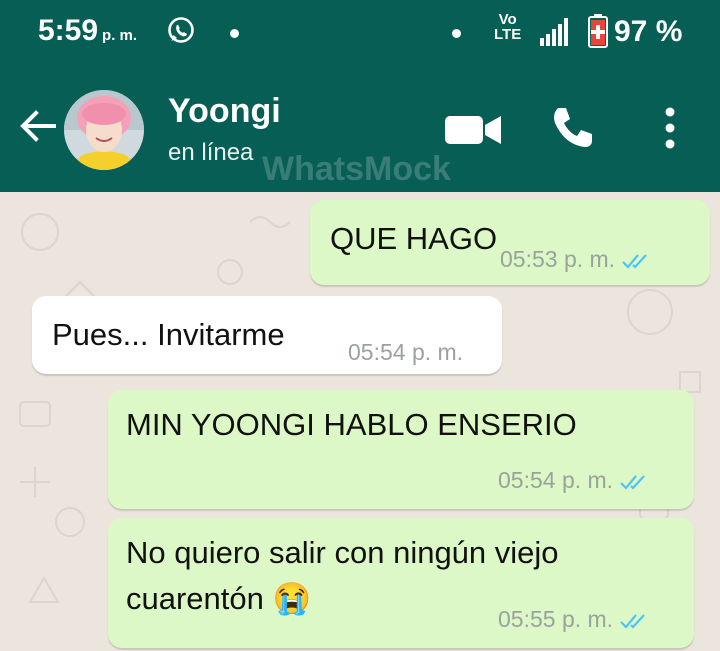  I want to click on message-text-line: cuarentón 😭, so click(219, 598).